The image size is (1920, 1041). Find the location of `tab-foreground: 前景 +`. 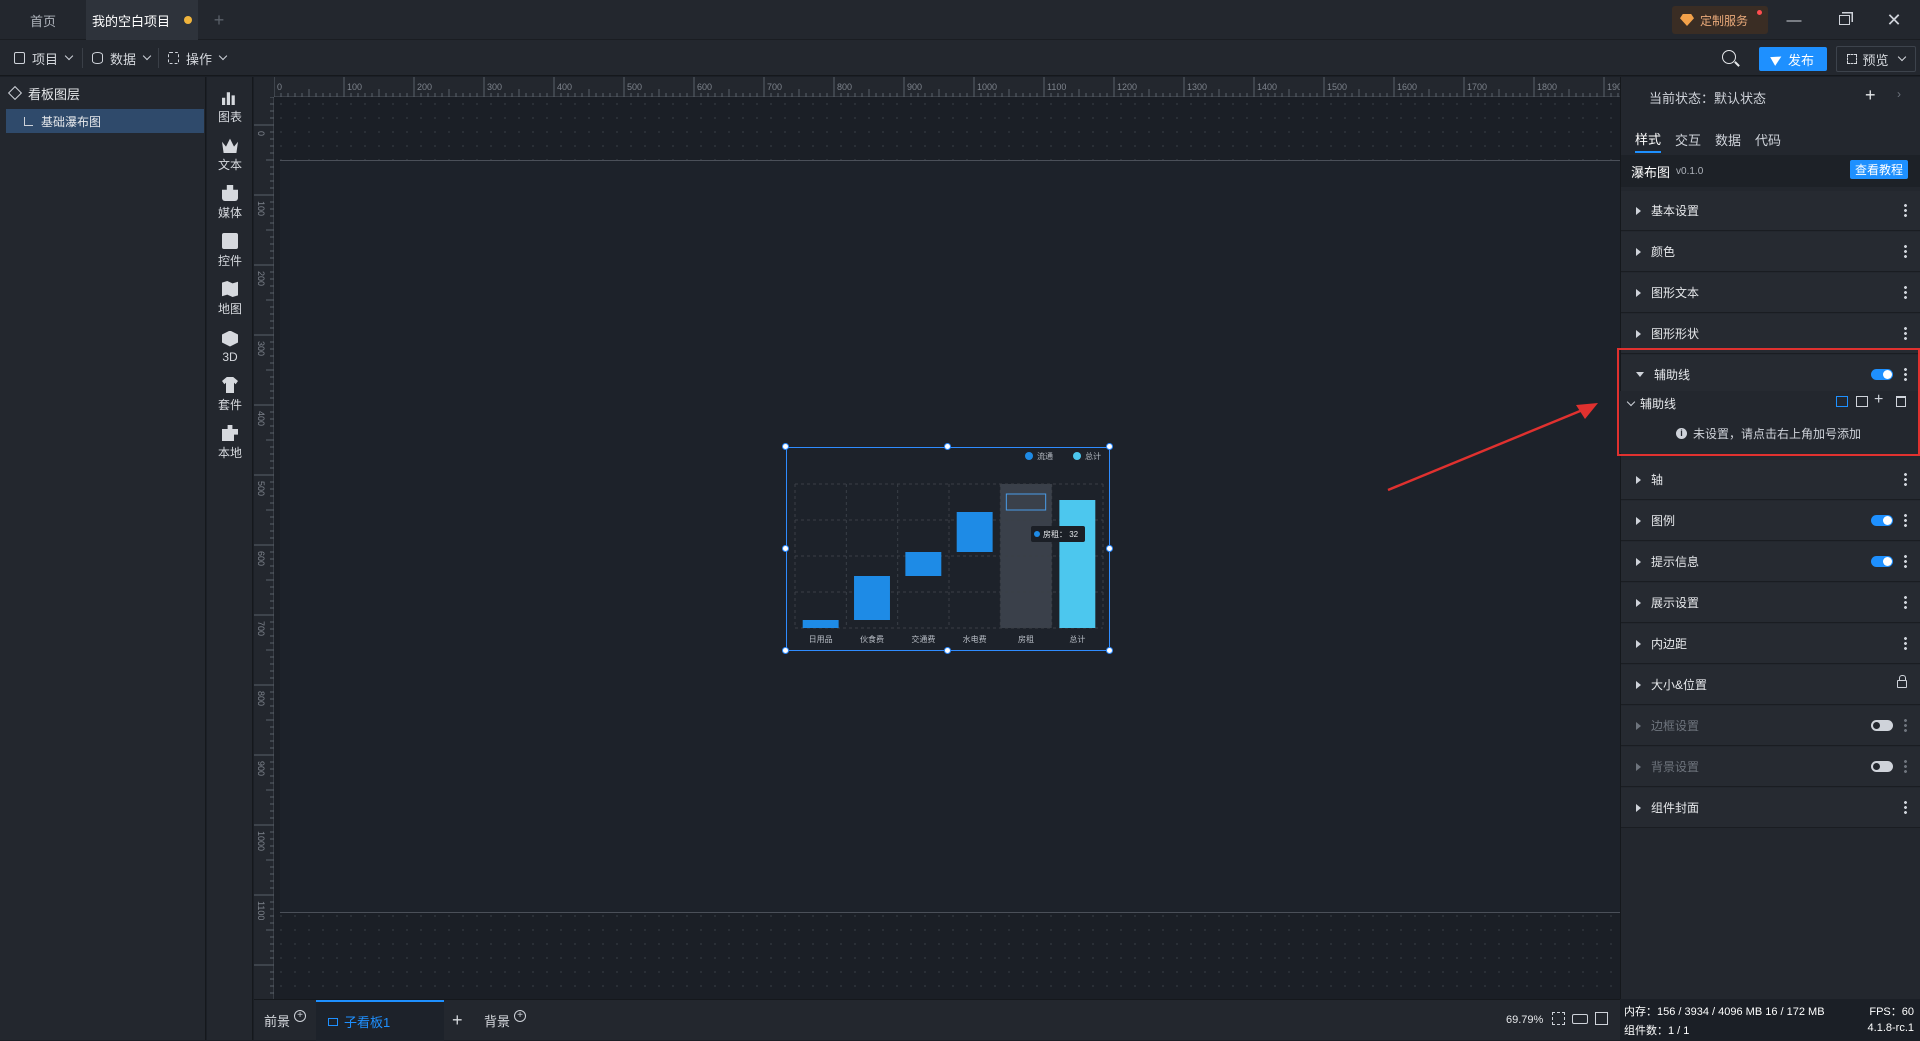

tab-foreground: 前景 + is located at coordinates (285, 1020).